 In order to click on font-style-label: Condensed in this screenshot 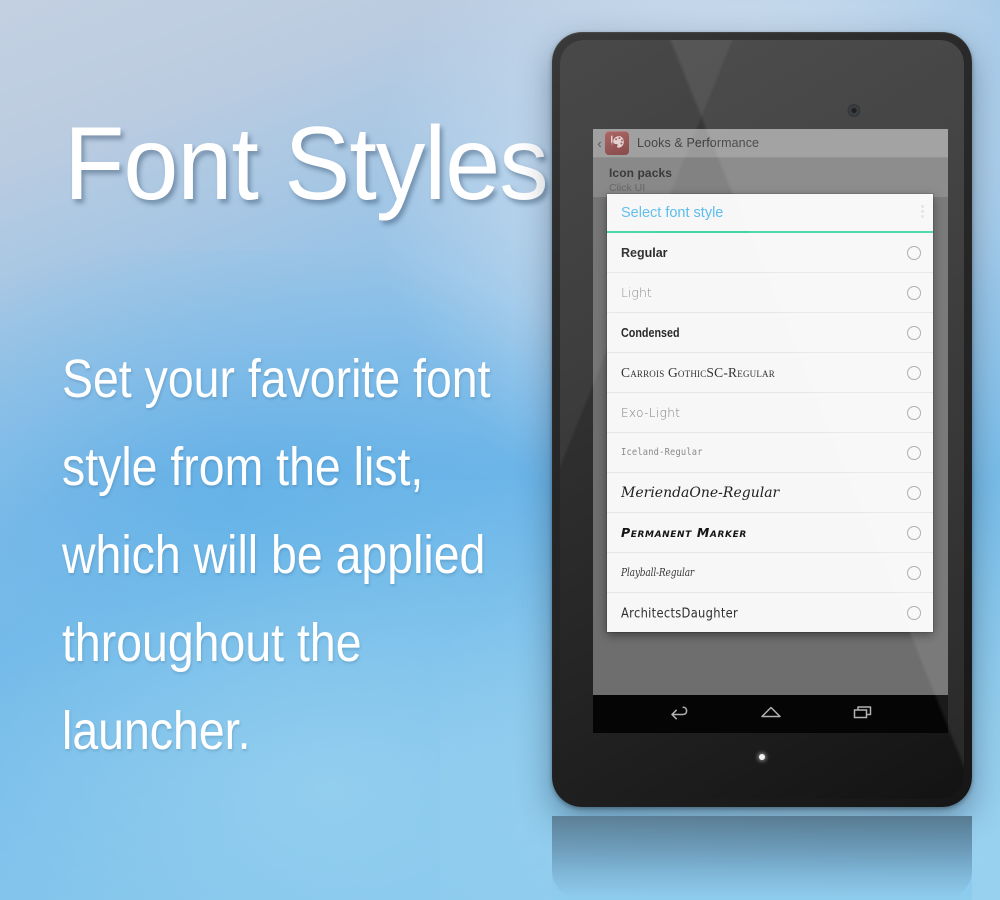, I will do `click(650, 332)`.